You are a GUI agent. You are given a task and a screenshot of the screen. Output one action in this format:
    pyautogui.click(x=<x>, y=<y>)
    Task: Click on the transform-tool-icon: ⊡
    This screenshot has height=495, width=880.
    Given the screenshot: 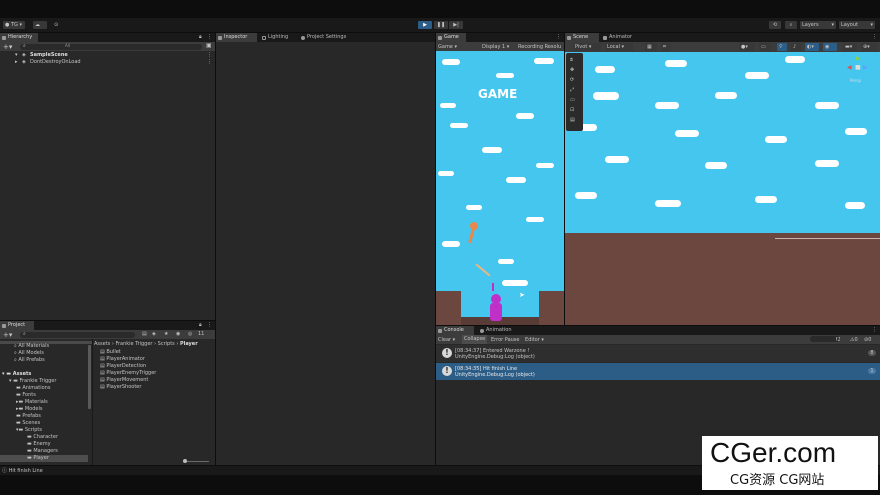 What is the action you would take?
    pyautogui.click(x=572, y=110)
    